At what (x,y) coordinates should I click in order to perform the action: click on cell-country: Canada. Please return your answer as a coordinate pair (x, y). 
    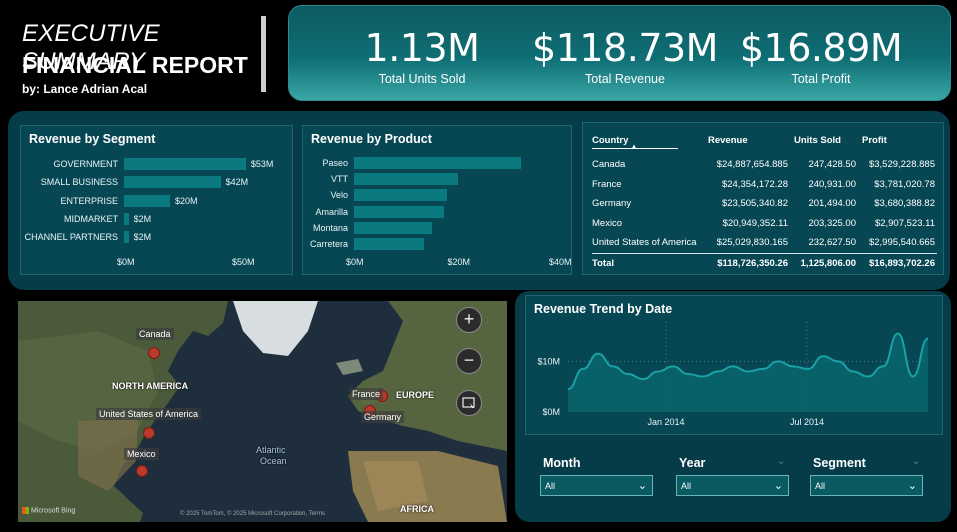
    Looking at the image, I should click on (609, 164).